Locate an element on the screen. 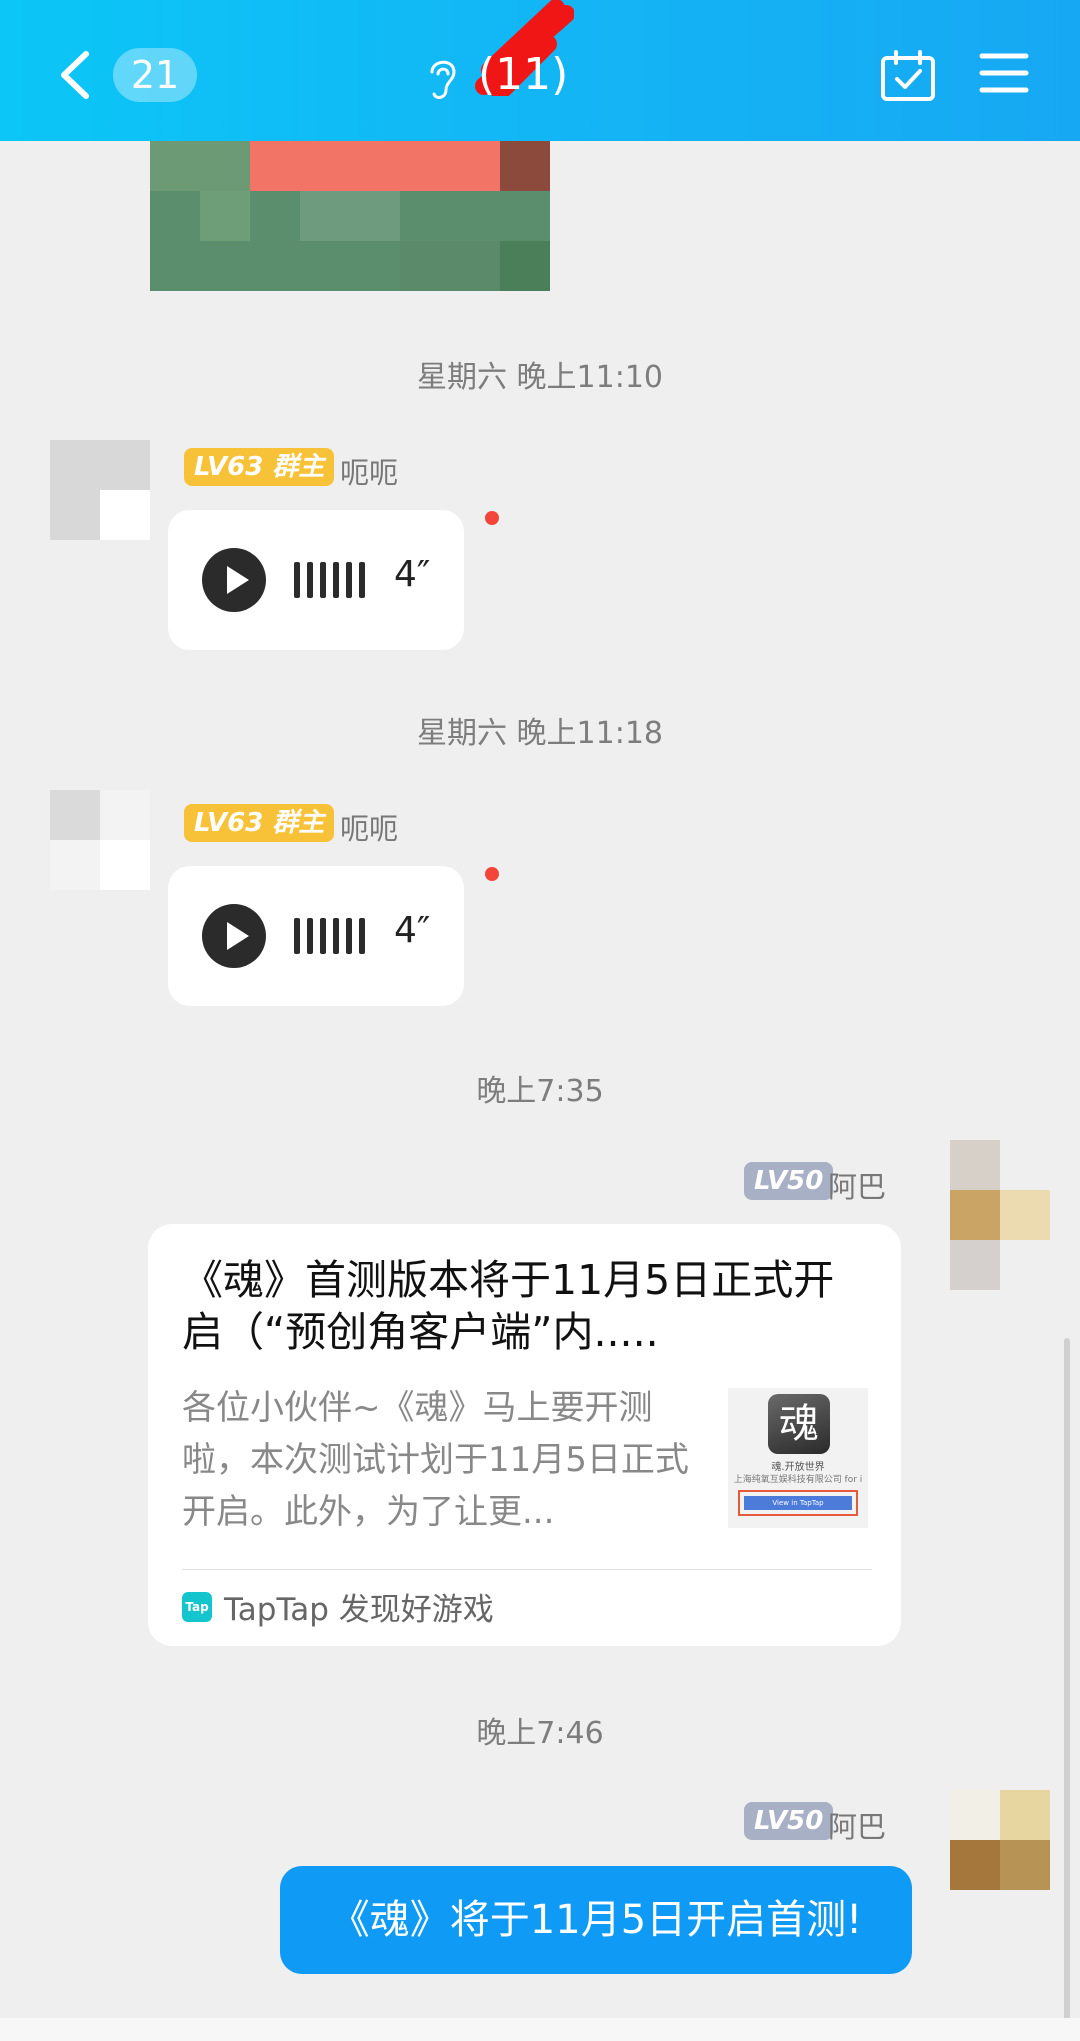 This screenshot has height=2041, width=1080. image-message is located at coordinates (350, 216).